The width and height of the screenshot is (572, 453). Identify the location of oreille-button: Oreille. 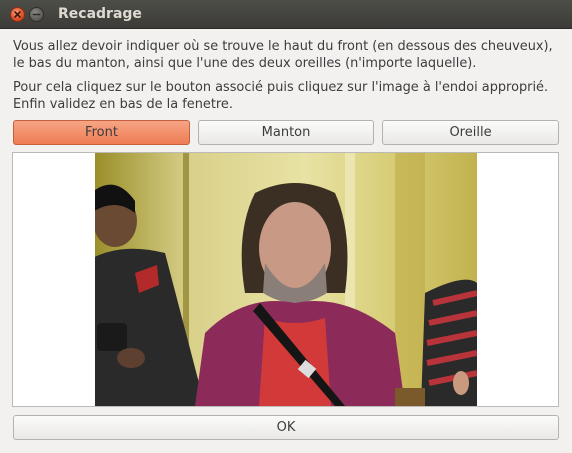
(470, 132).